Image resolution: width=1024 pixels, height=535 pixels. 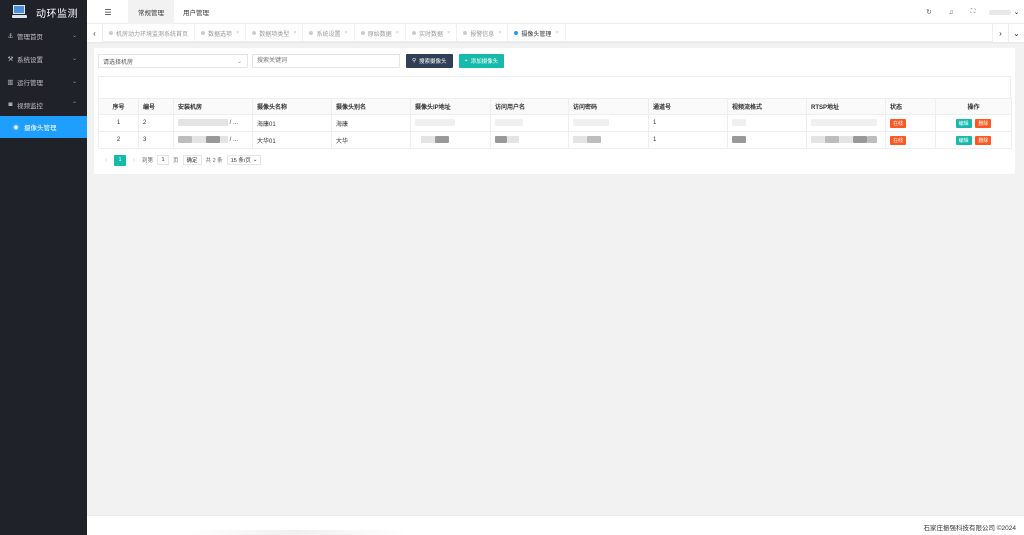 What do you see at coordinates (529, 123) in the screenshot?
I see `cell-username` at bounding box center [529, 123].